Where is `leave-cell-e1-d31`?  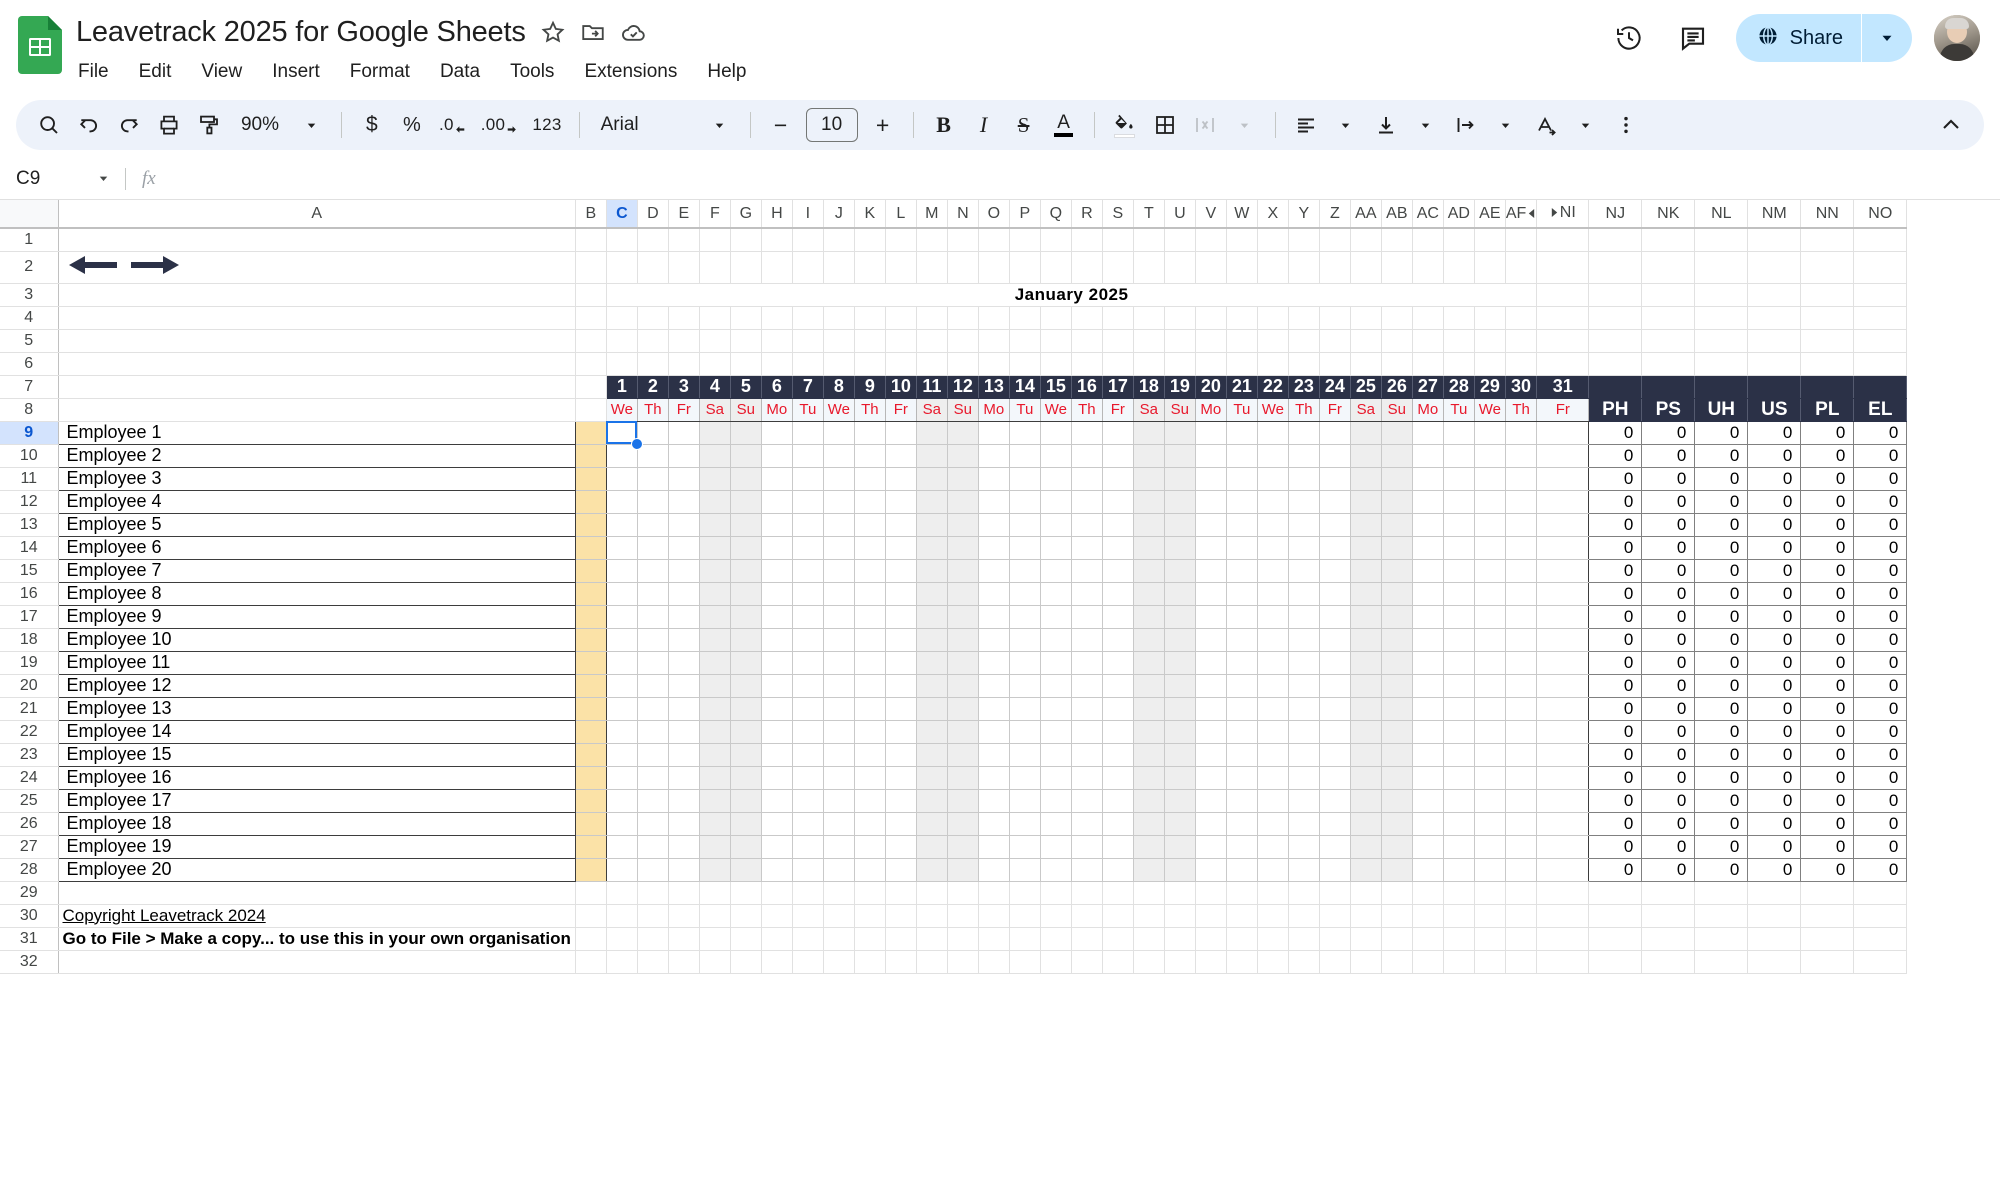
leave-cell-e1-d31 is located at coordinates (1563, 433).